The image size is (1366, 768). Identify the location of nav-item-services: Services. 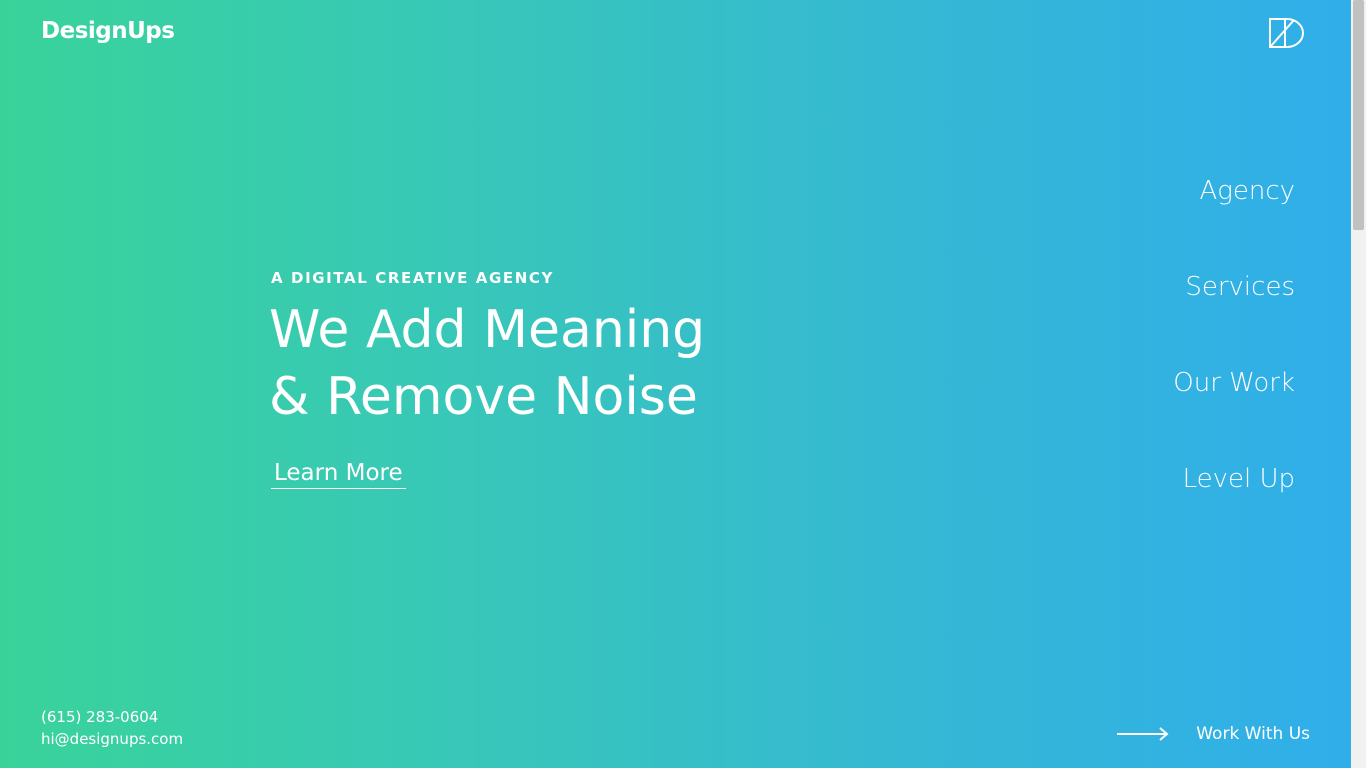
(1240, 287).